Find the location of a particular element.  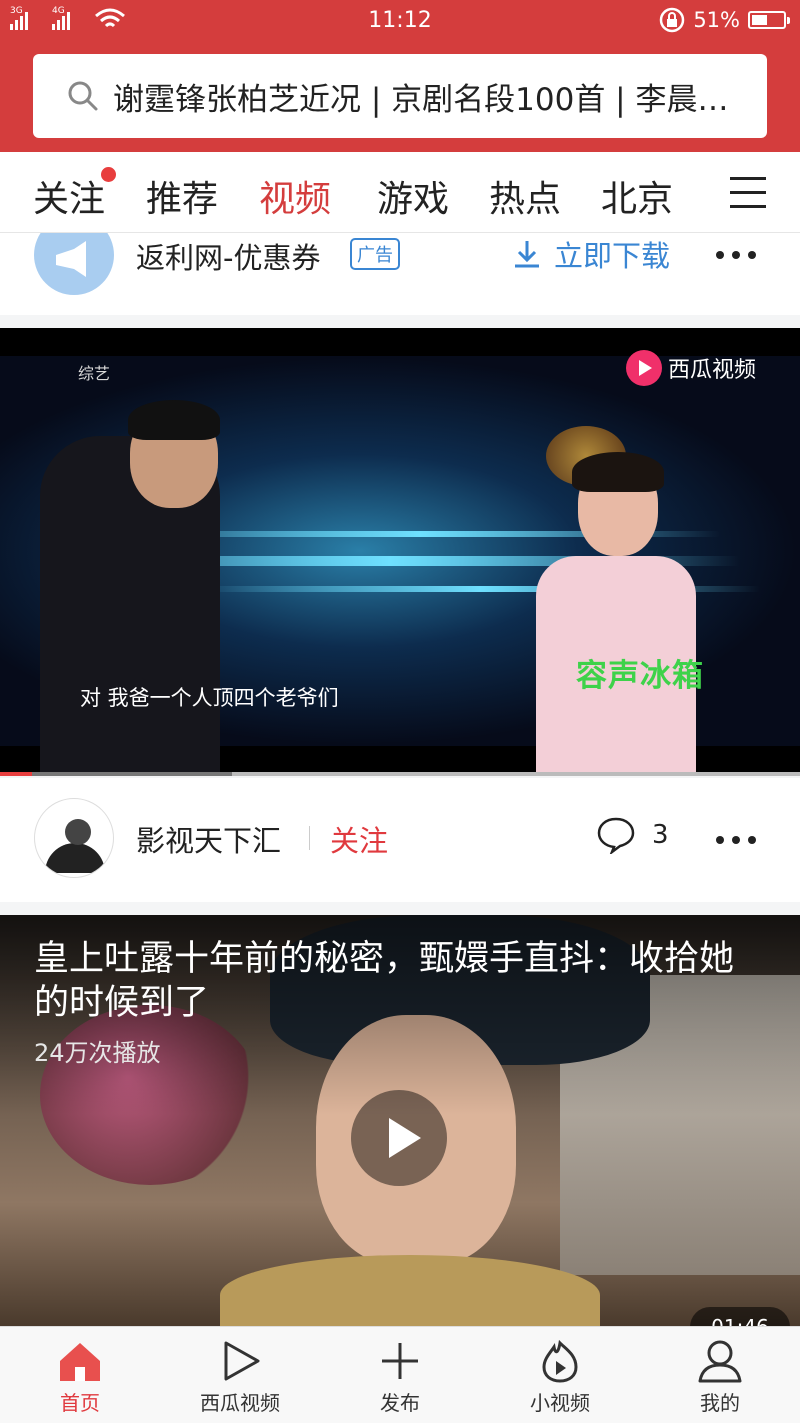

notification-dot is located at coordinates (108, 174).